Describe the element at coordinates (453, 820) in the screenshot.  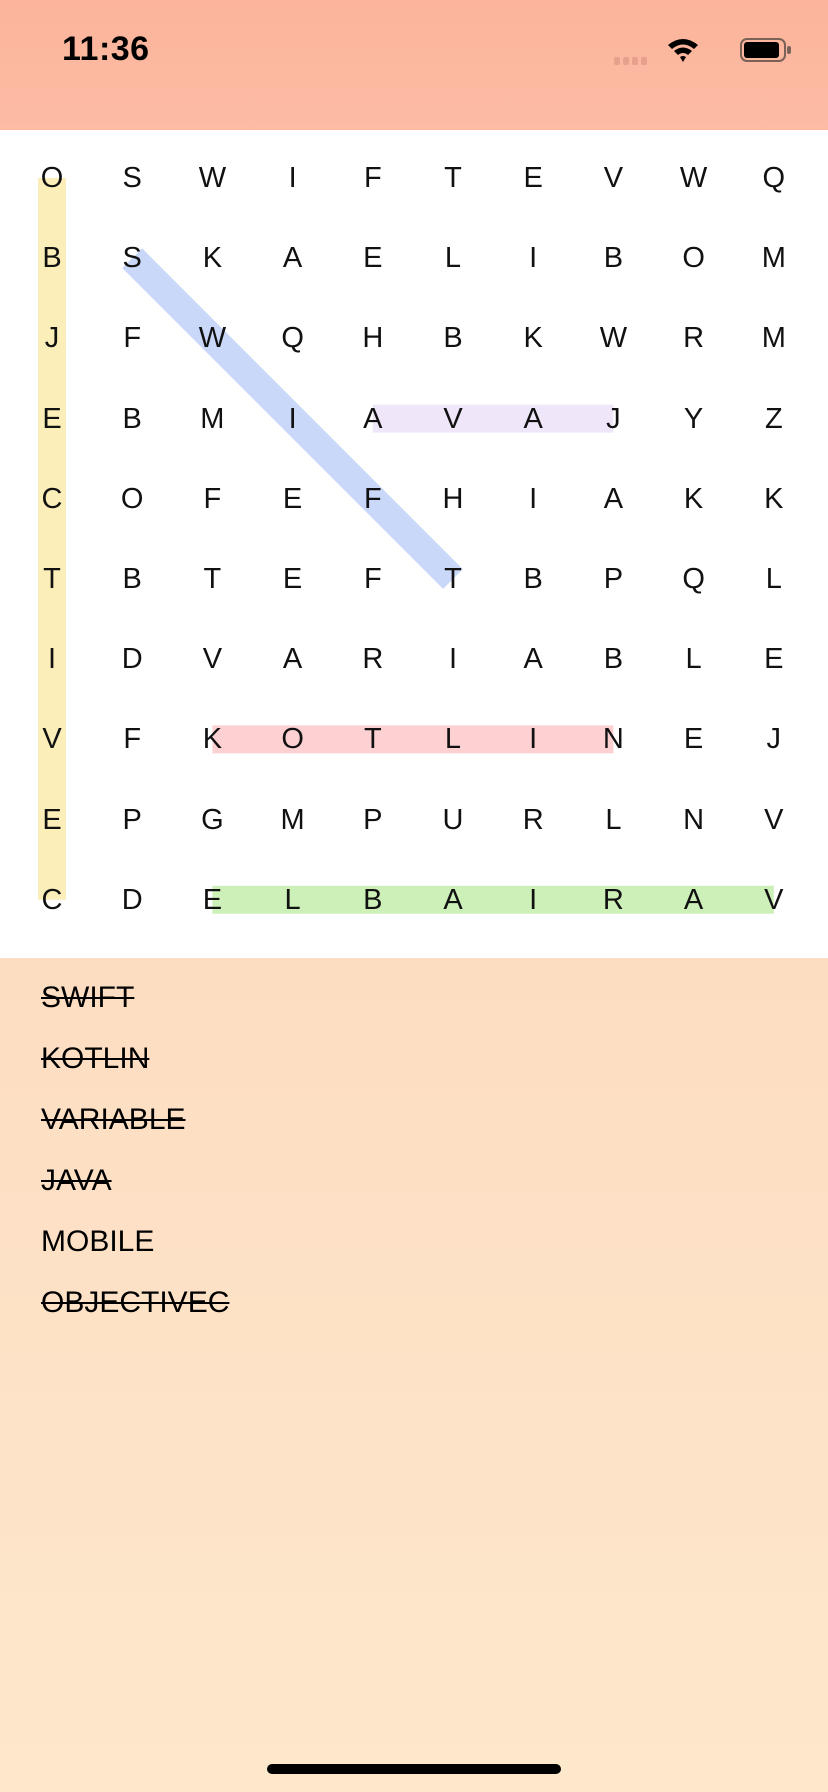
I see `grid-cell: U` at that location.